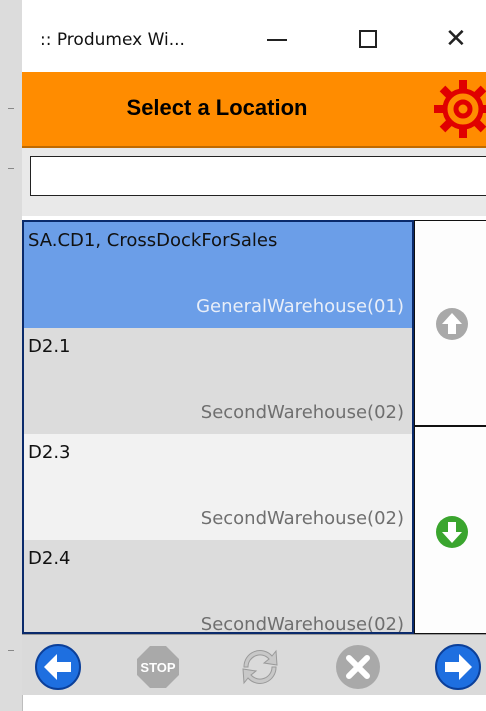 The height and width of the screenshot is (711, 486). Describe the element at coordinates (258, 176) in the screenshot. I see `search-input` at that location.